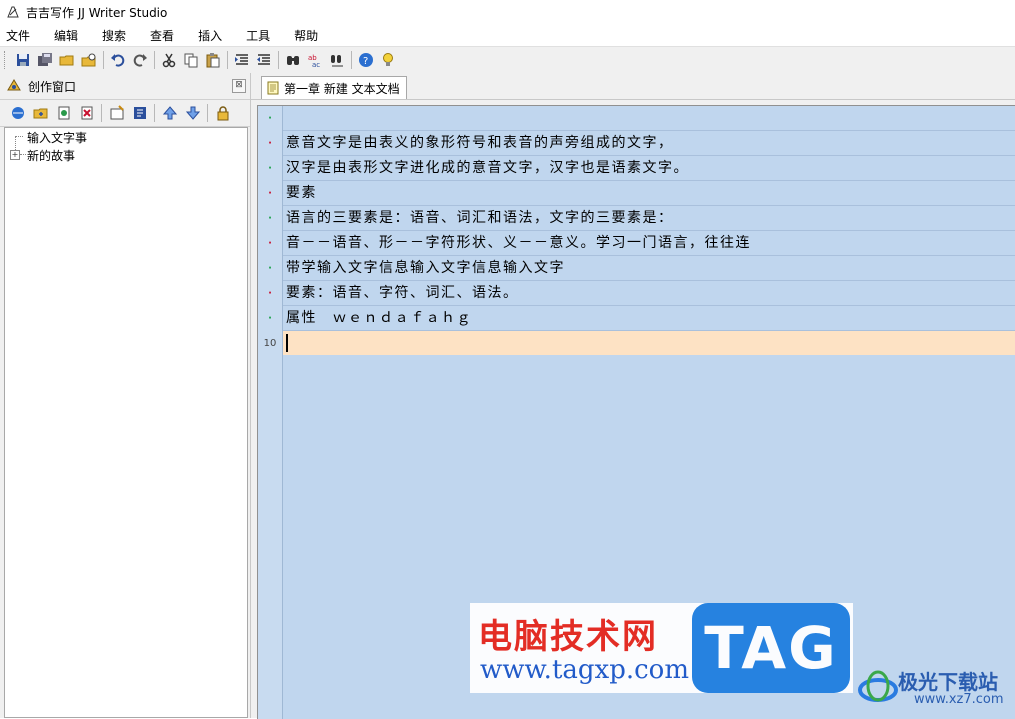 This screenshot has height=719, width=1015. What do you see at coordinates (222, 113) in the screenshot?
I see `lock-button` at bounding box center [222, 113].